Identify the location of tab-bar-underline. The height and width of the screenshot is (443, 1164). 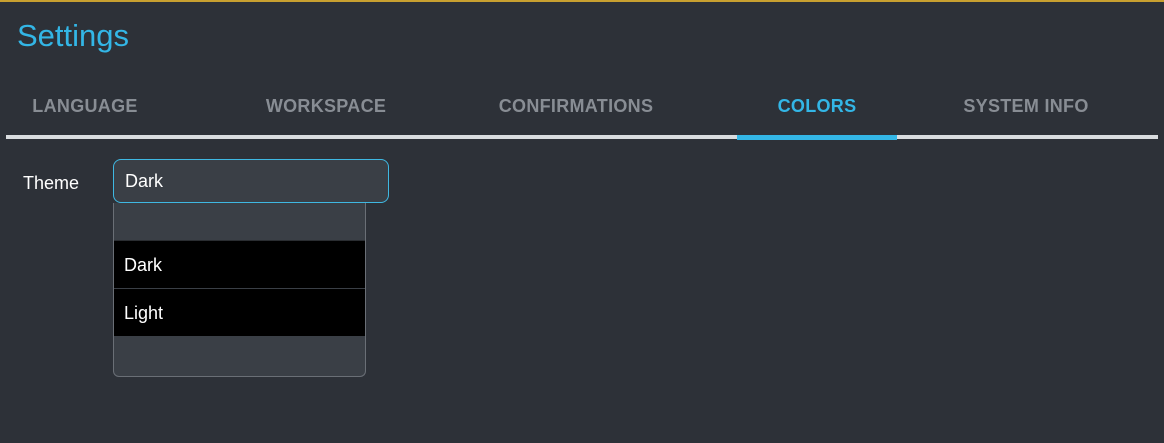
(582, 137).